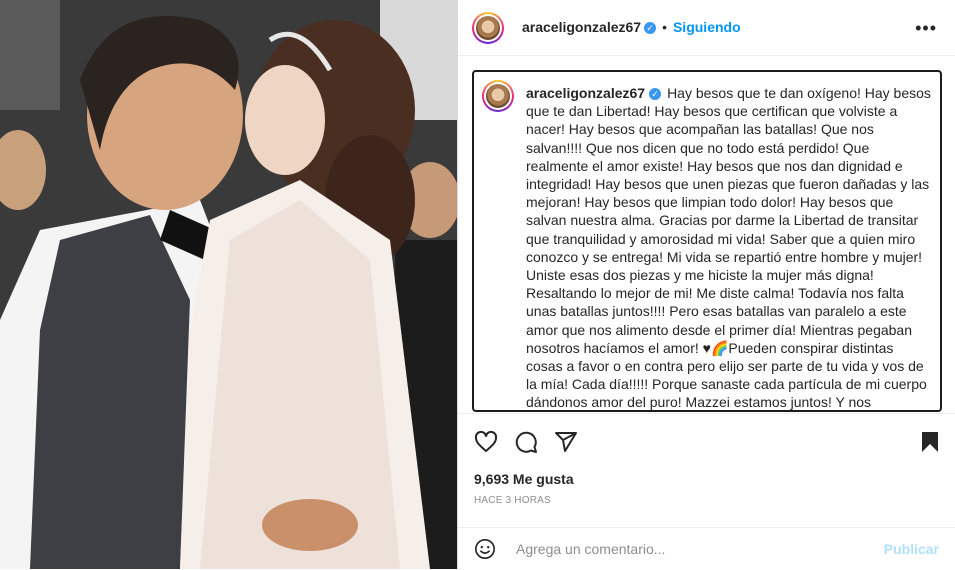 The width and height of the screenshot is (955, 570). What do you see at coordinates (485, 549) in the screenshot?
I see `emoji-icon` at bounding box center [485, 549].